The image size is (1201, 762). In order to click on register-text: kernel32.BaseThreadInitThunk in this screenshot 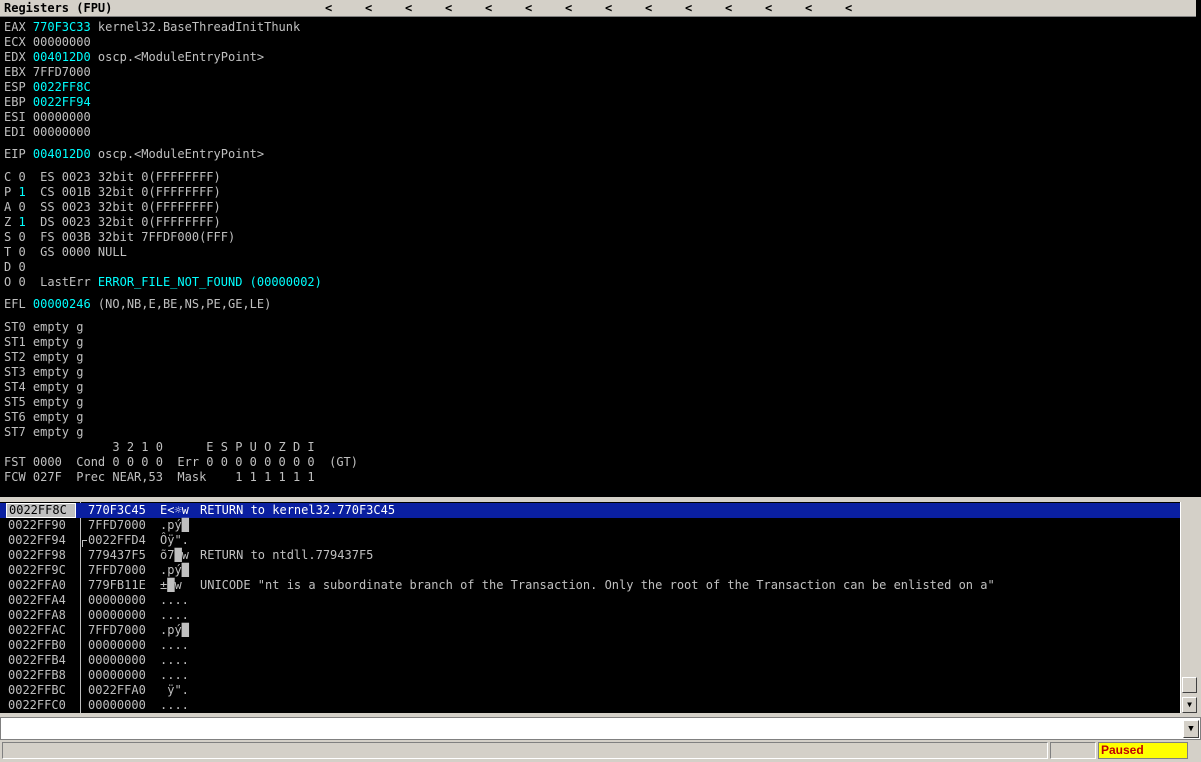, I will do `click(195, 27)`.